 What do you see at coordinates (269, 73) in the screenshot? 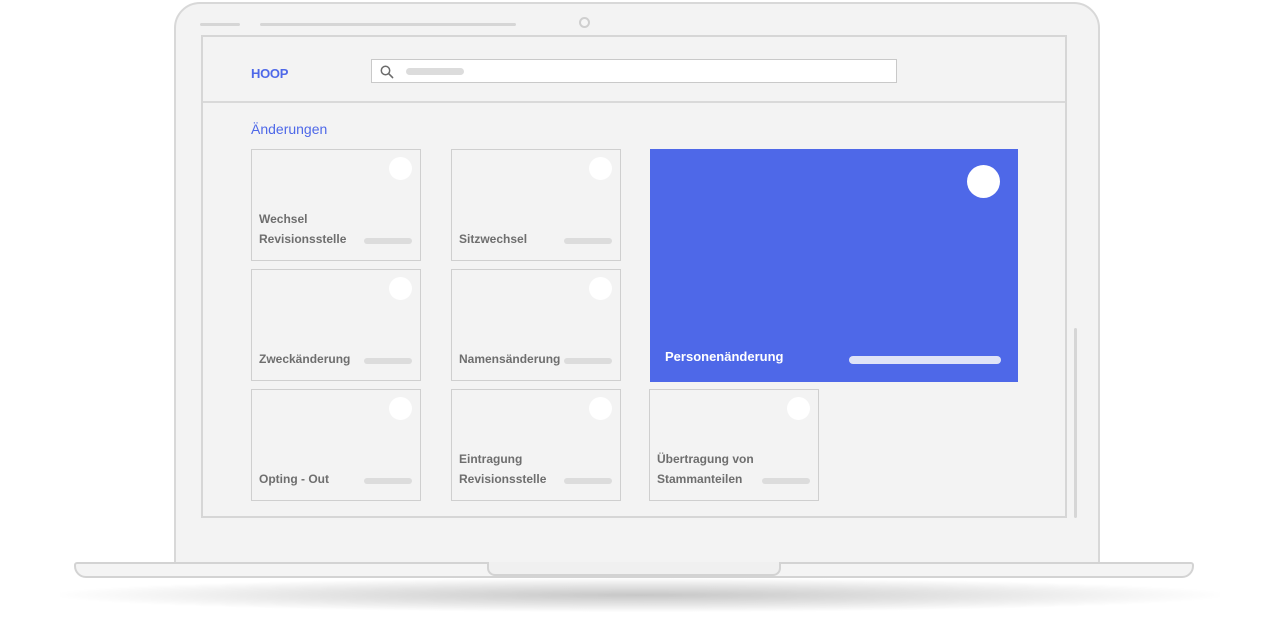
I see `logo: HOOP` at bounding box center [269, 73].